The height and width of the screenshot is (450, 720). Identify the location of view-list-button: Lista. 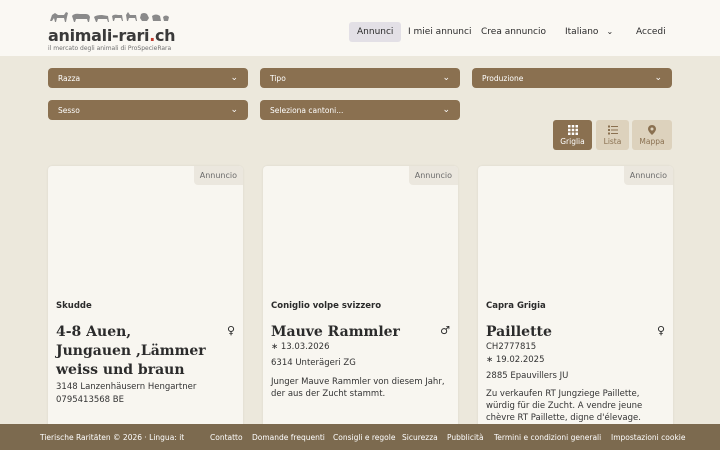
(612, 135).